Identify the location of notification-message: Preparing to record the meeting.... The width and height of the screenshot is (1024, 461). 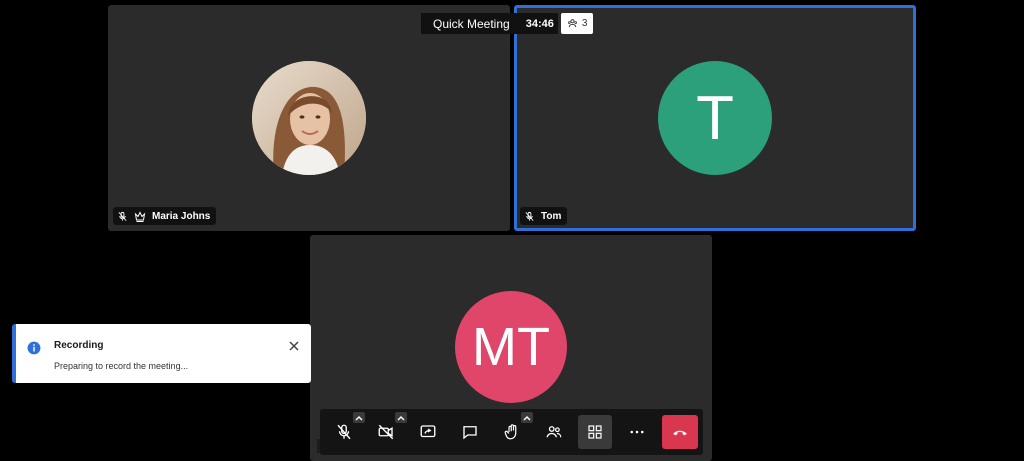
(121, 366).